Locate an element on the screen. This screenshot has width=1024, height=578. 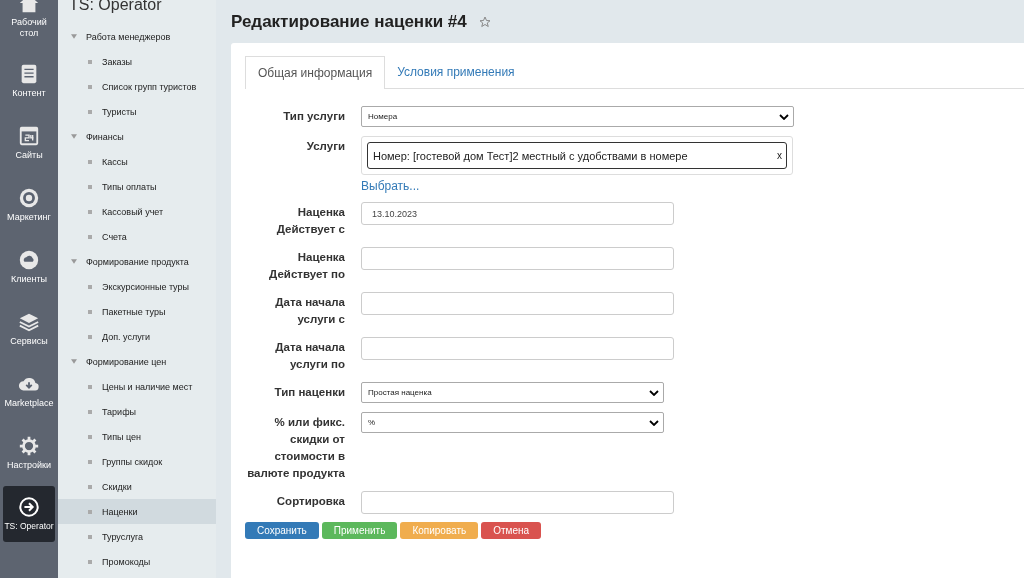
input-field: 13.10.2023 is located at coordinates (517, 213).